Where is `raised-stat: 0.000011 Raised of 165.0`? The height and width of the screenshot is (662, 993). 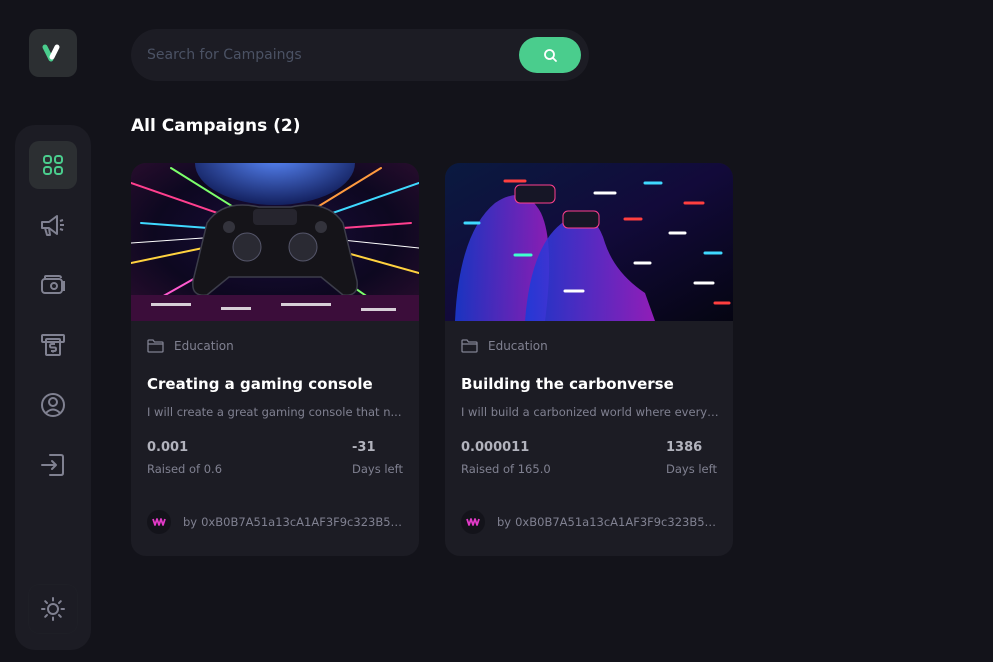
raised-stat: 0.000011 Raised of 165.0 is located at coordinates (506, 458).